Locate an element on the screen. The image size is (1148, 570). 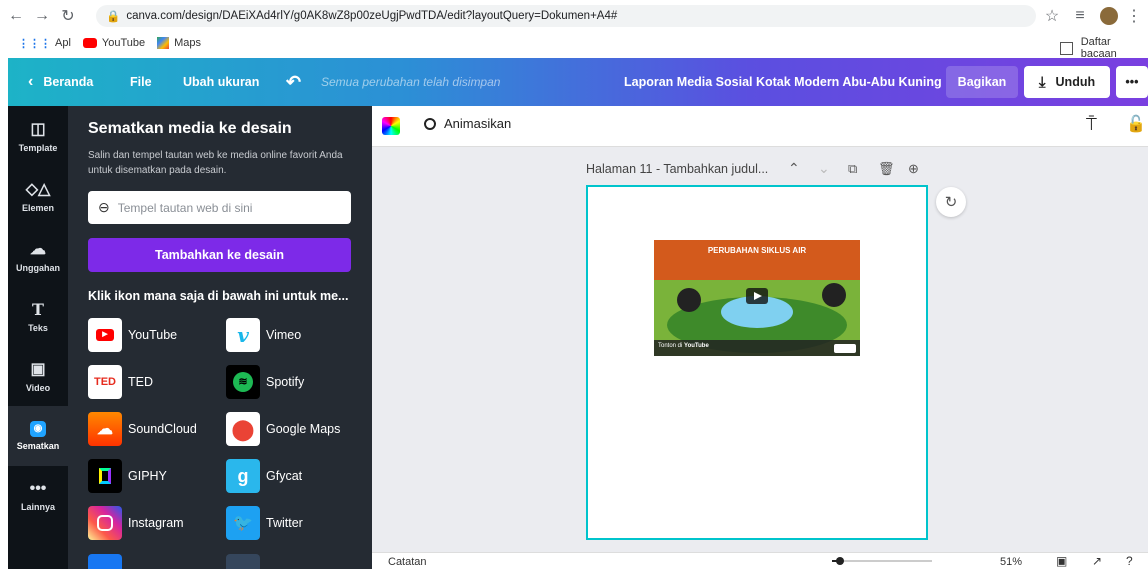
star-icon: ☆ is located at coordinates (1052, 16).